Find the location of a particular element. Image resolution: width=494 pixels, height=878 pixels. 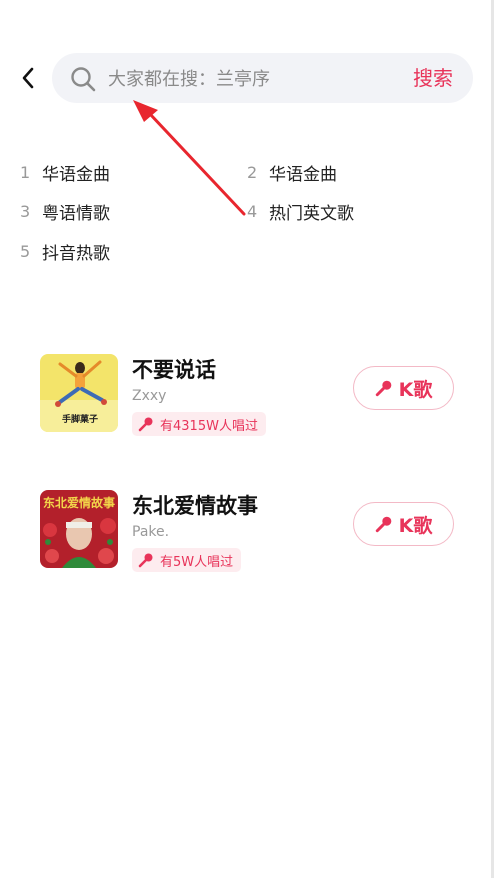

sing-count: 有5W人唱过 is located at coordinates (197, 562).